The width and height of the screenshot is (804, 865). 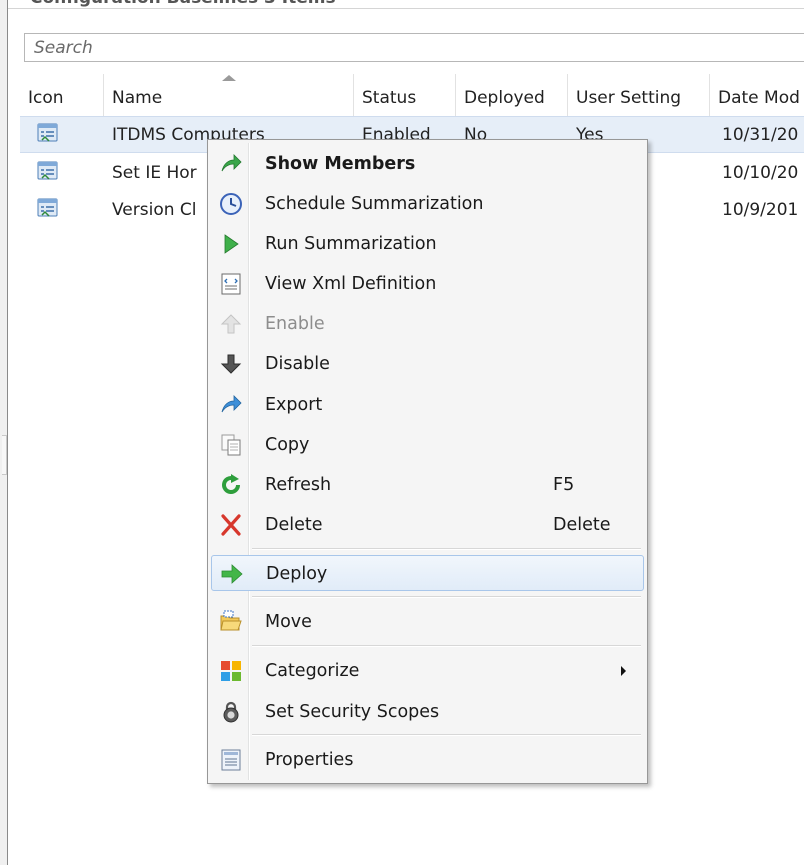 What do you see at coordinates (623, 671) in the screenshot?
I see `submenu-arrow-icon` at bounding box center [623, 671].